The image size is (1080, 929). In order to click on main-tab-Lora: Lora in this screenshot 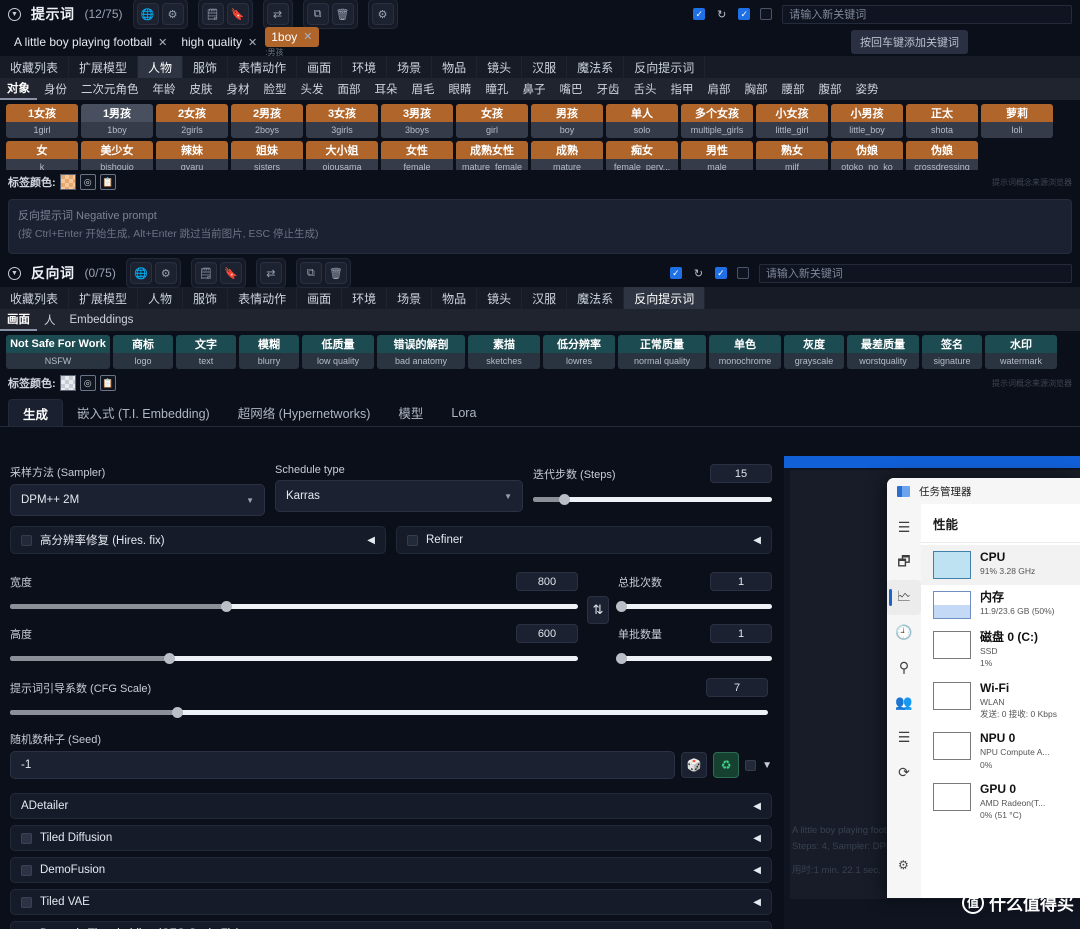, I will do `click(463, 412)`.